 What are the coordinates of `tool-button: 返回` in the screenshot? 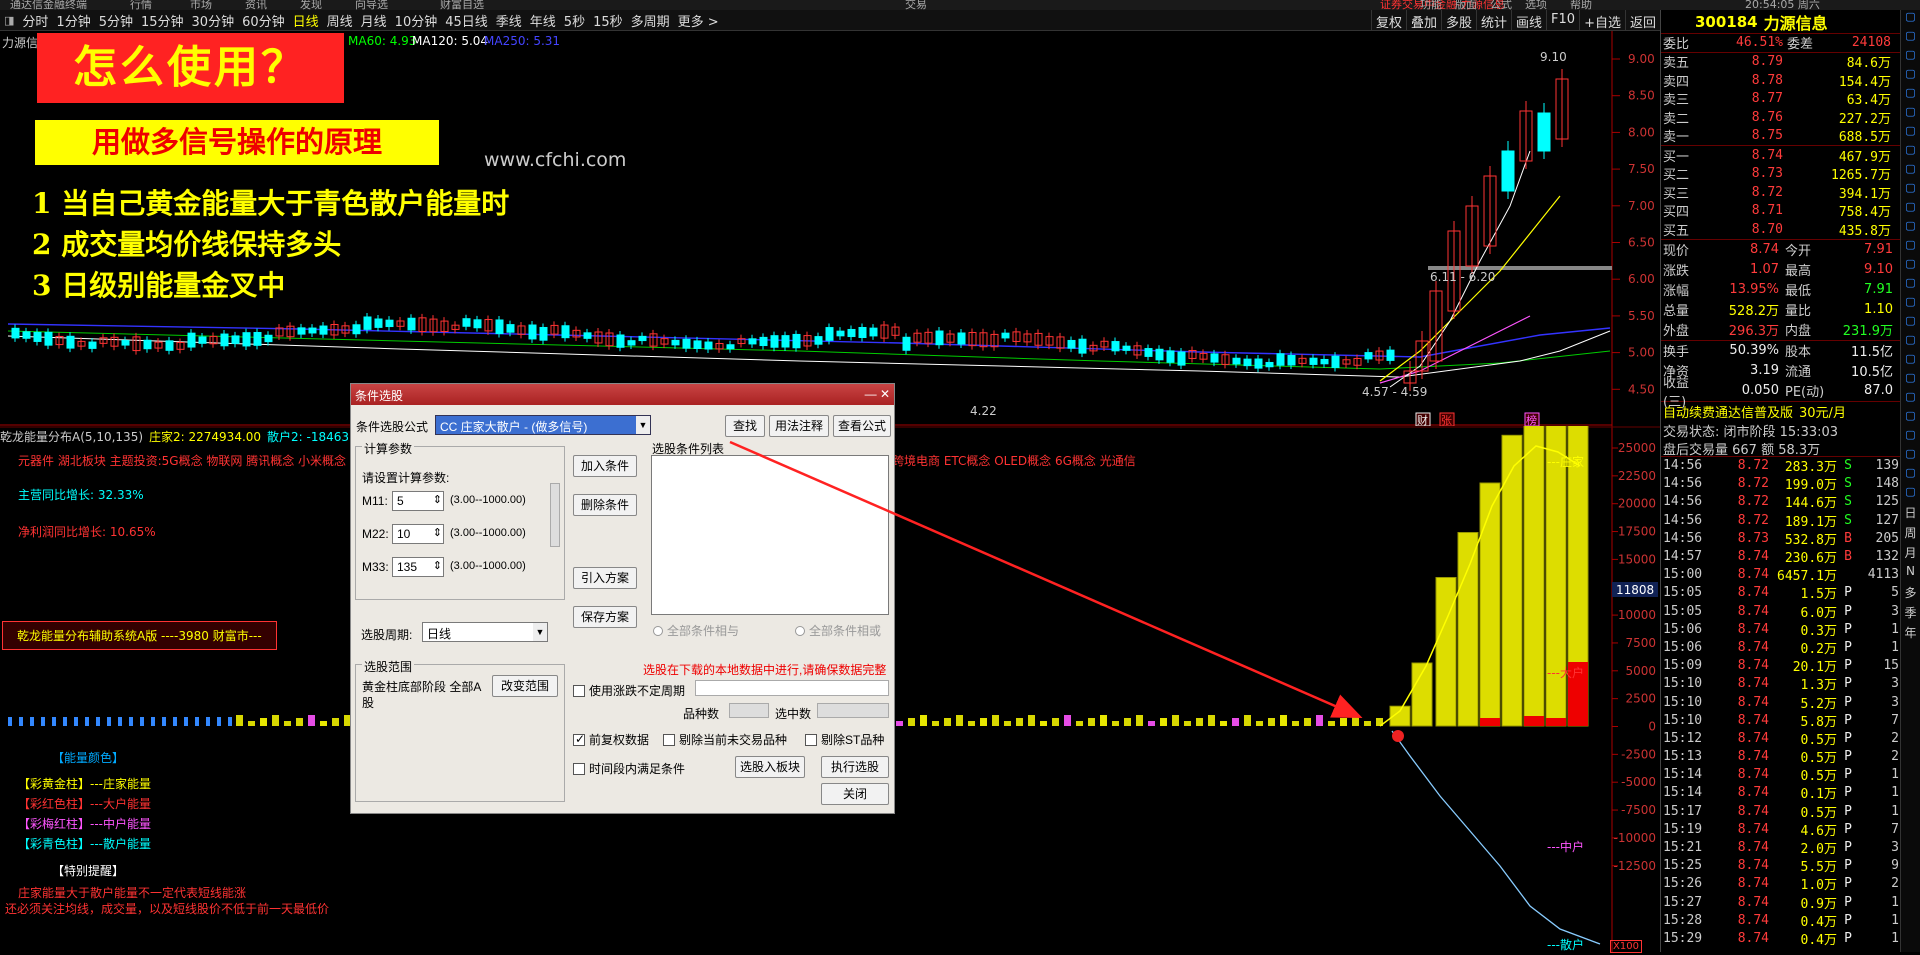 It's located at (1642, 20).